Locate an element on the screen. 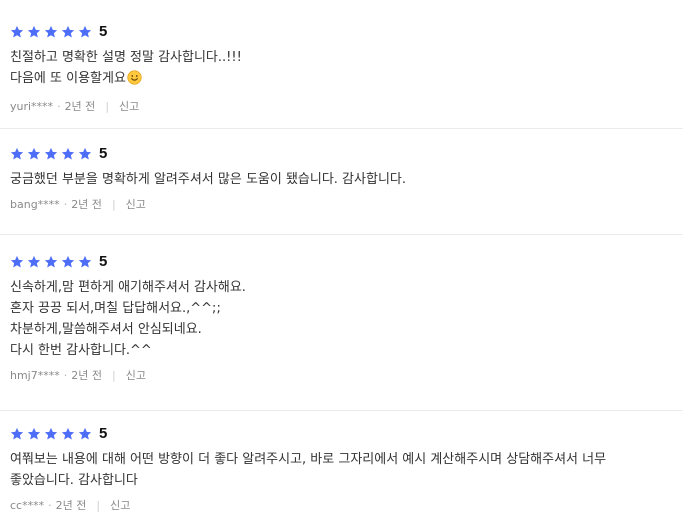 The width and height of the screenshot is (683, 513). review-text: 궁금했던 부분을 명확하게 알려주셔서 많은 도움이 됐습니다. 감사합니다. is located at coordinates (208, 179).